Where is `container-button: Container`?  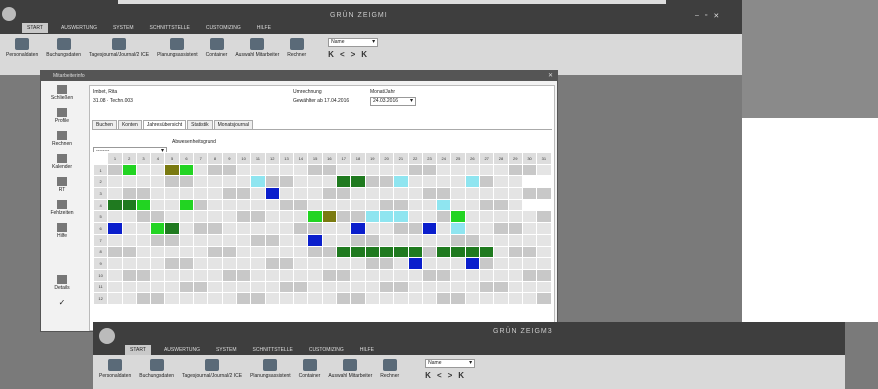 container-button: Container is located at coordinates (216, 48).